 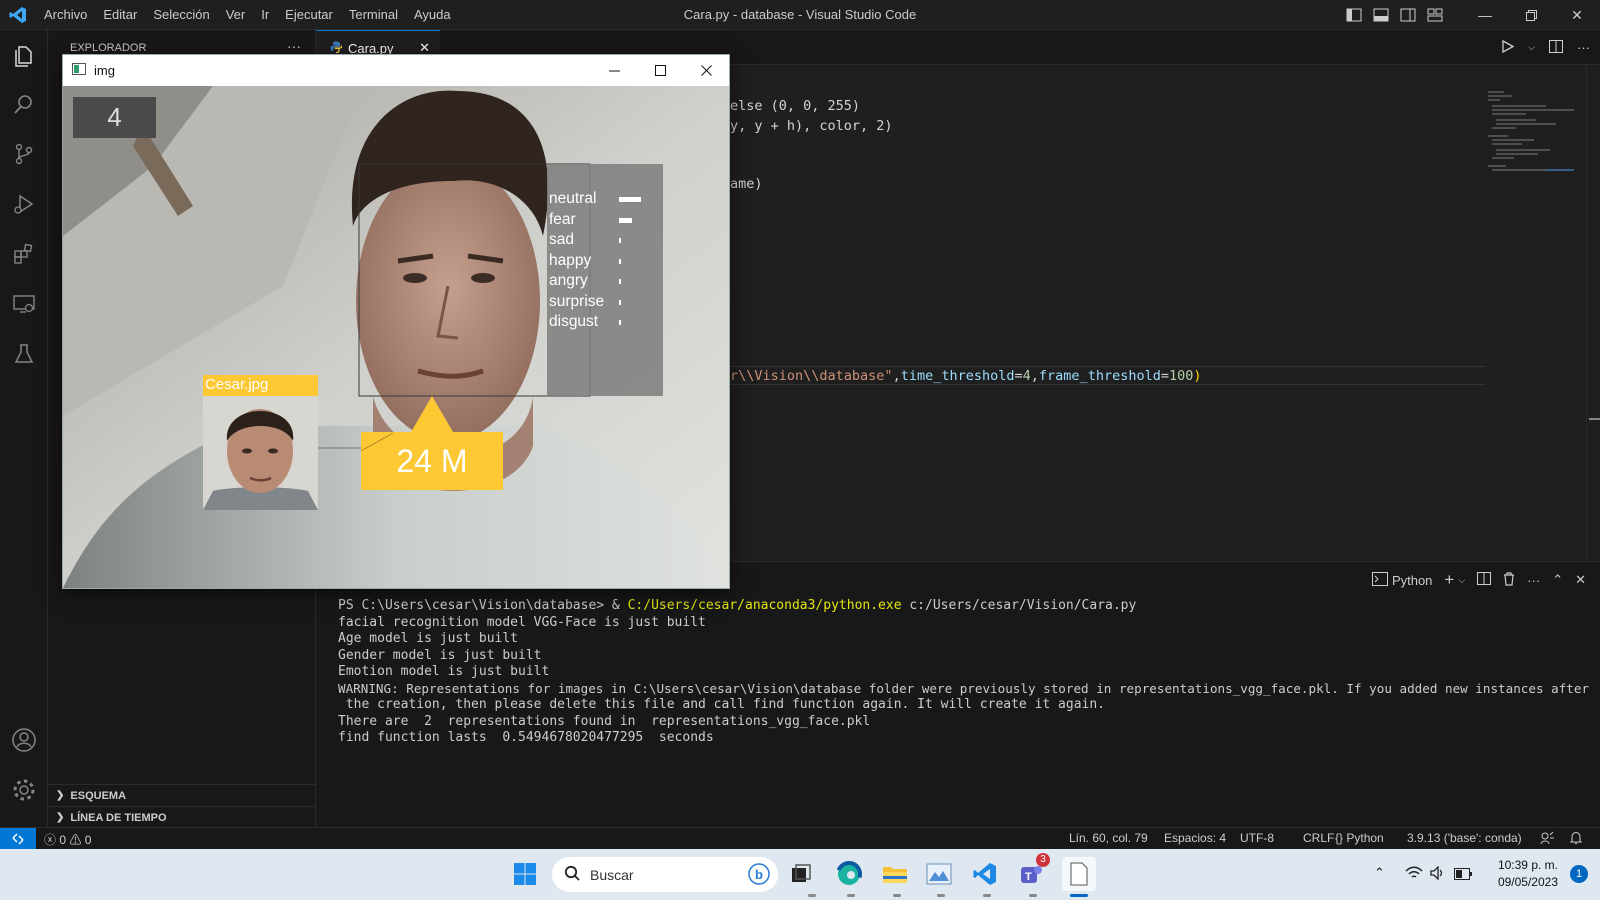 What do you see at coordinates (1434, 15) in the screenshot?
I see `customize-layout-icon` at bounding box center [1434, 15].